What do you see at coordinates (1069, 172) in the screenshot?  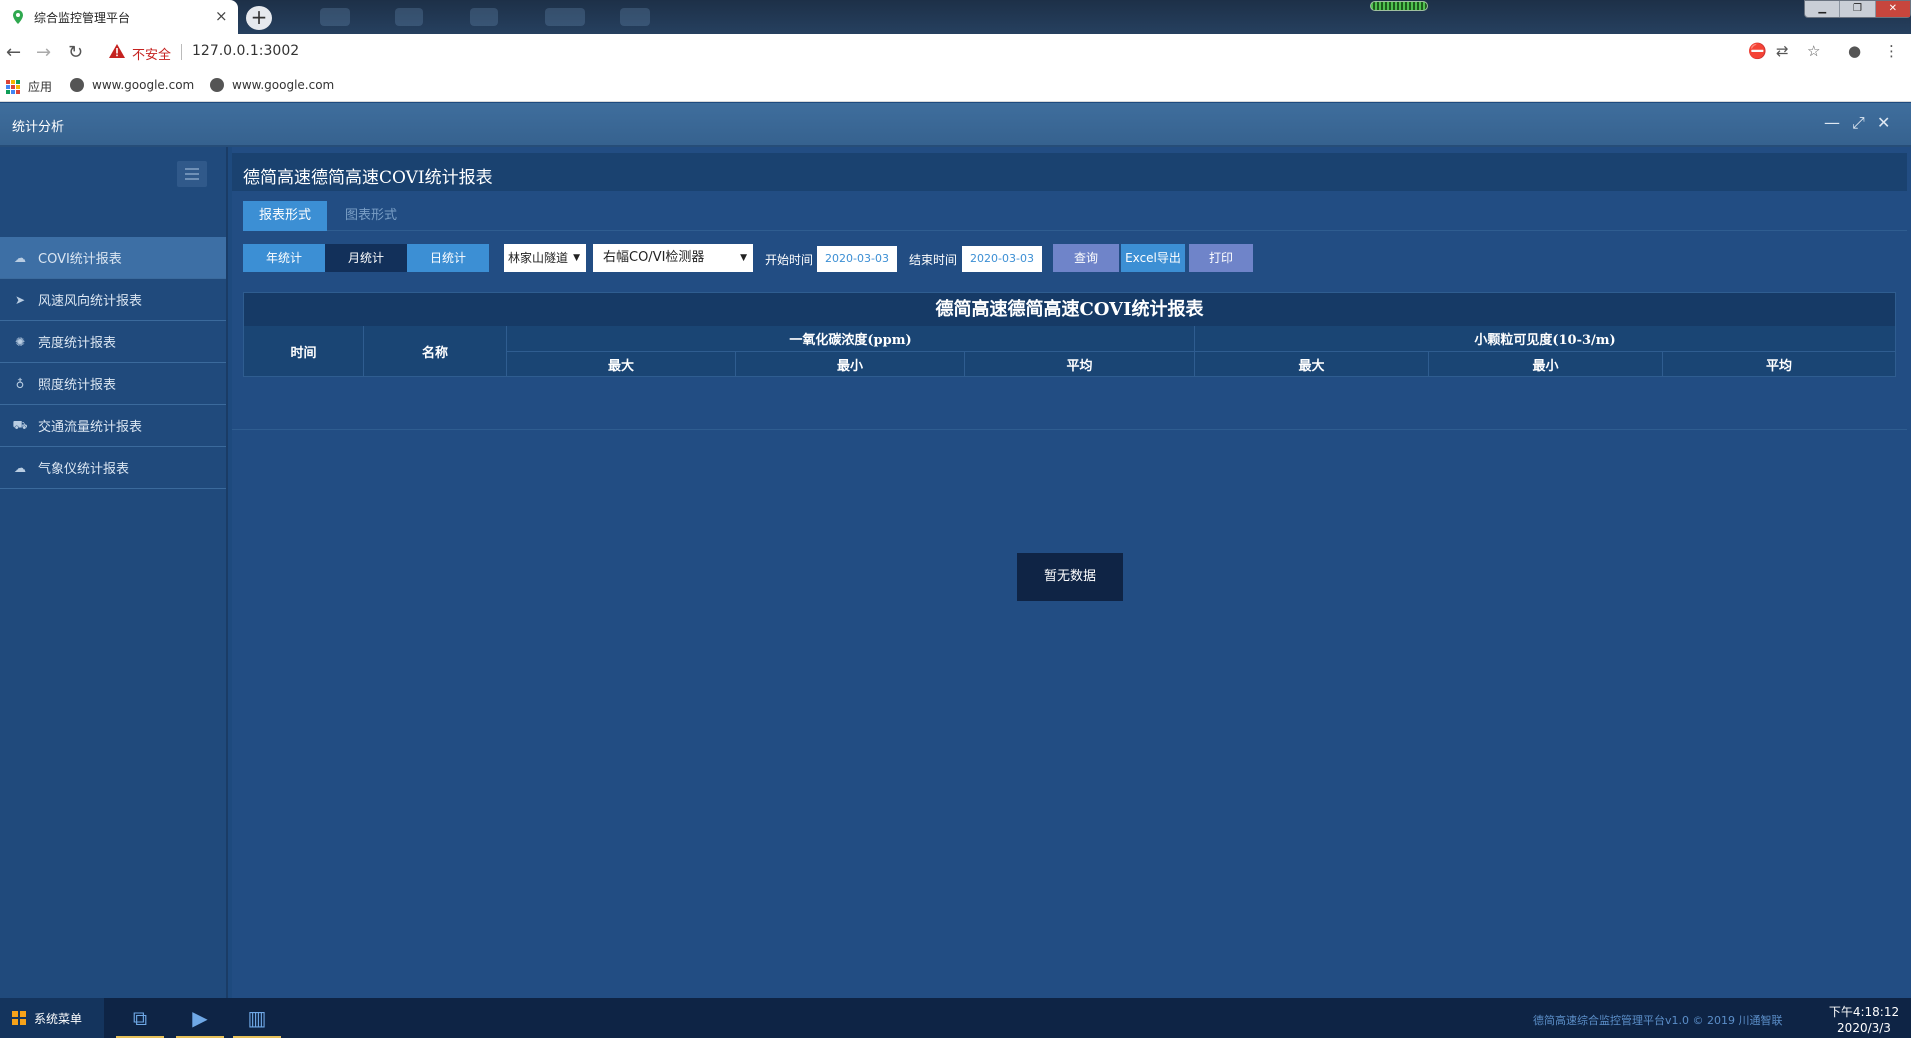 I see `panel-title-bar: 德简高速德简高速COVI统计报表` at bounding box center [1069, 172].